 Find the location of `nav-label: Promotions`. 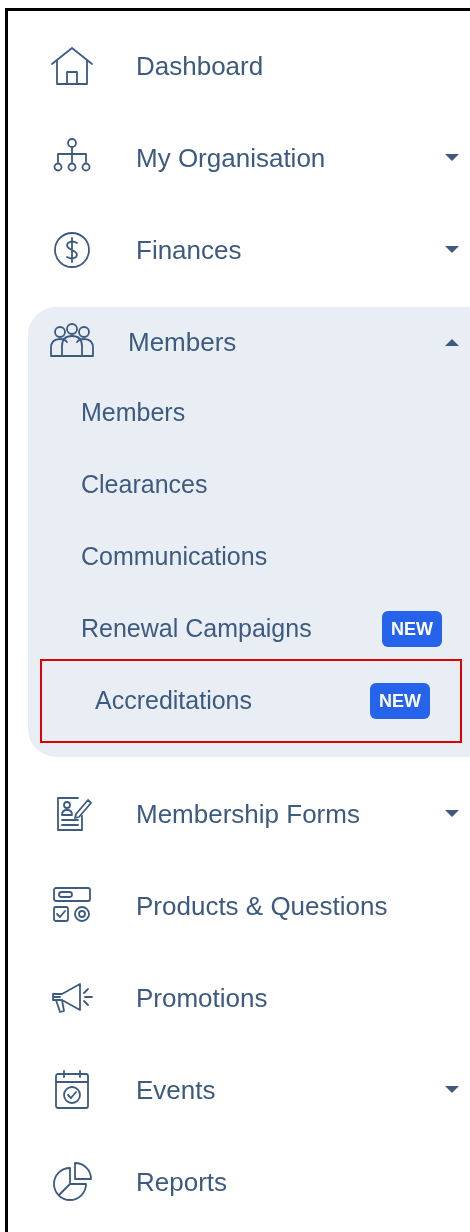

nav-label: Promotions is located at coordinates (202, 998).